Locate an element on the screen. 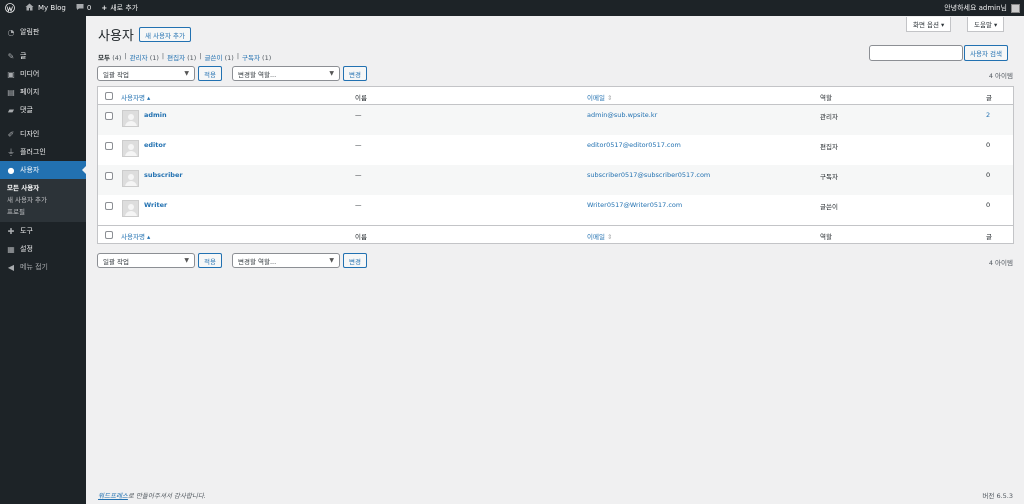  email-link: Writer0517@Writer0517.com is located at coordinates (634, 205).